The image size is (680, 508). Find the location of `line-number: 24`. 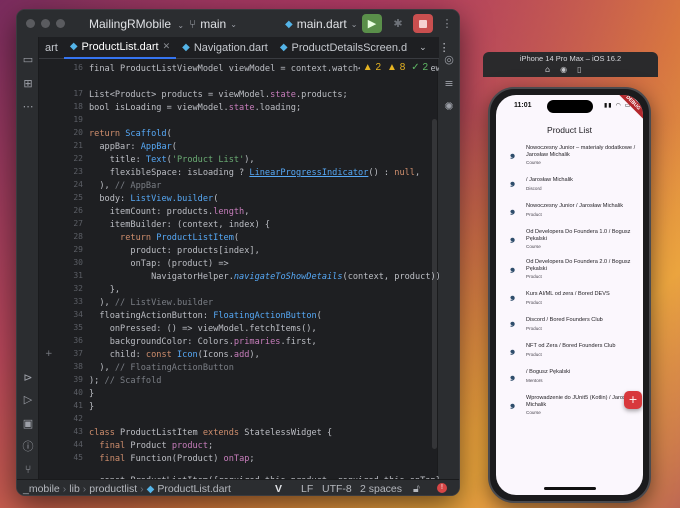

line-number: 24 is located at coordinates (78, 184).